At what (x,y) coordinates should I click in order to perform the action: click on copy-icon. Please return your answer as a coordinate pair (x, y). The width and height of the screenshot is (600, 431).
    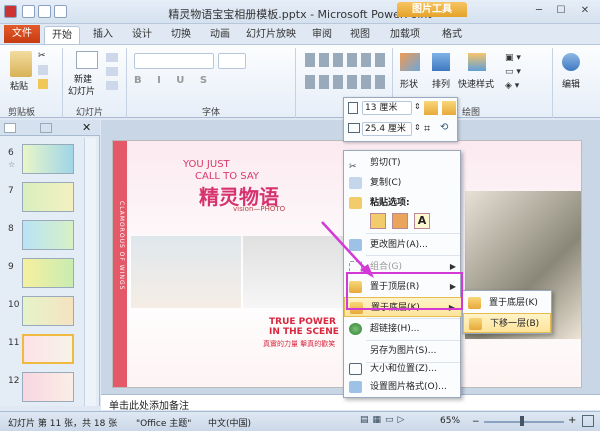
    Looking at the image, I should click on (43, 70).